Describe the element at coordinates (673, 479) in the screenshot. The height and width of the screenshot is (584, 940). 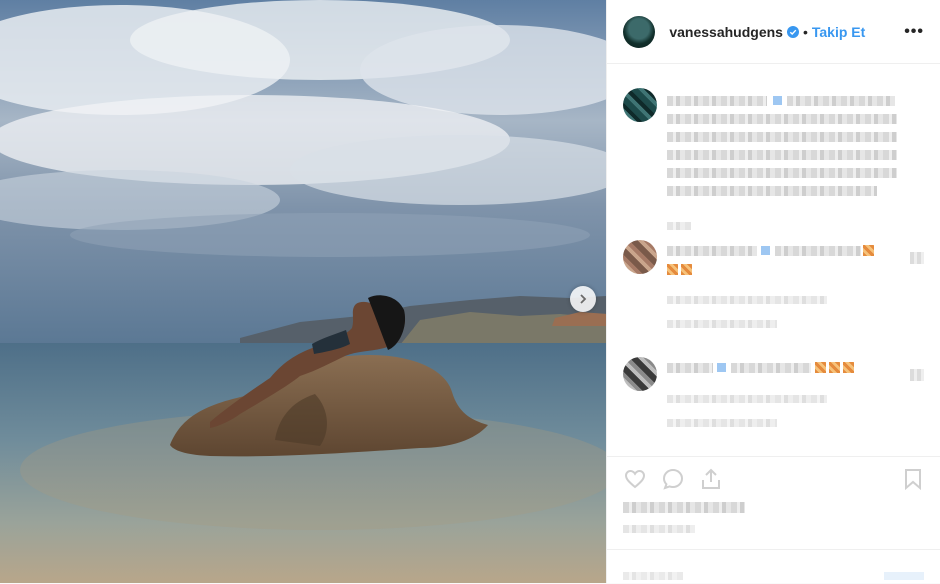
I see `comment-icon` at that location.